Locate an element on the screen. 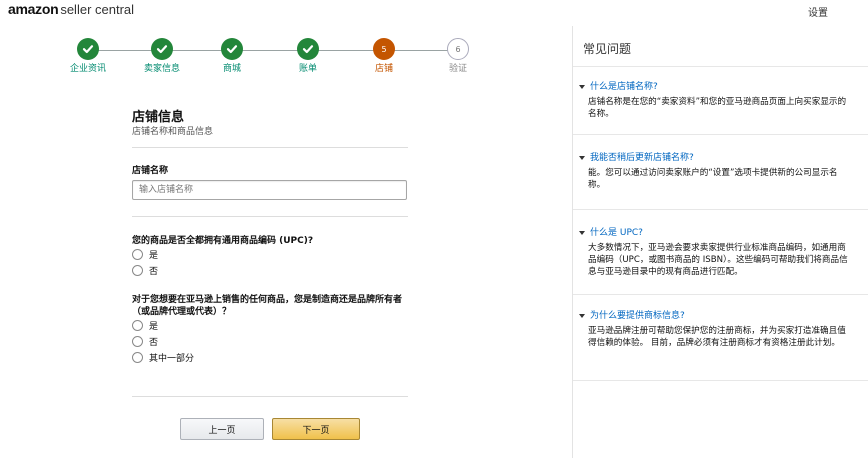 The image size is (868, 458). store-name-input is located at coordinates (269, 190).